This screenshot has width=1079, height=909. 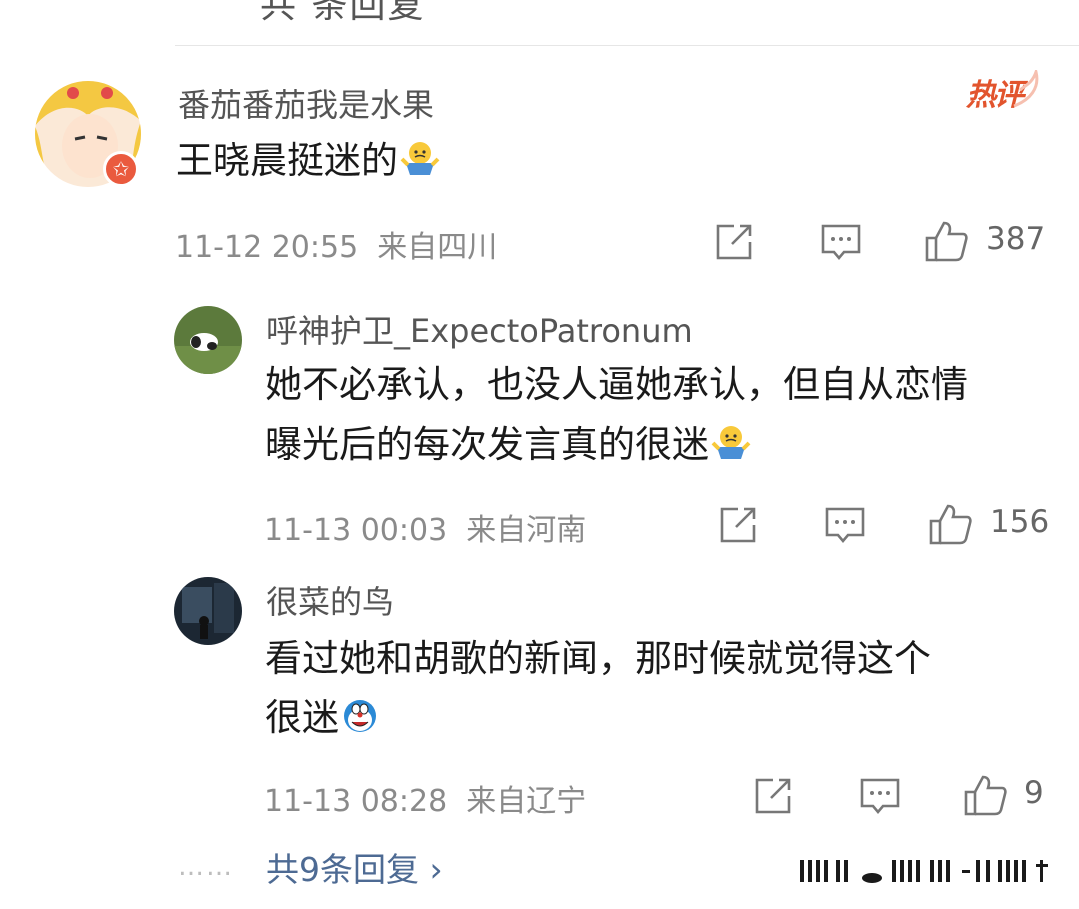 I want to click on reply-time: 11-13 08:28, so click(x=356, y=801).